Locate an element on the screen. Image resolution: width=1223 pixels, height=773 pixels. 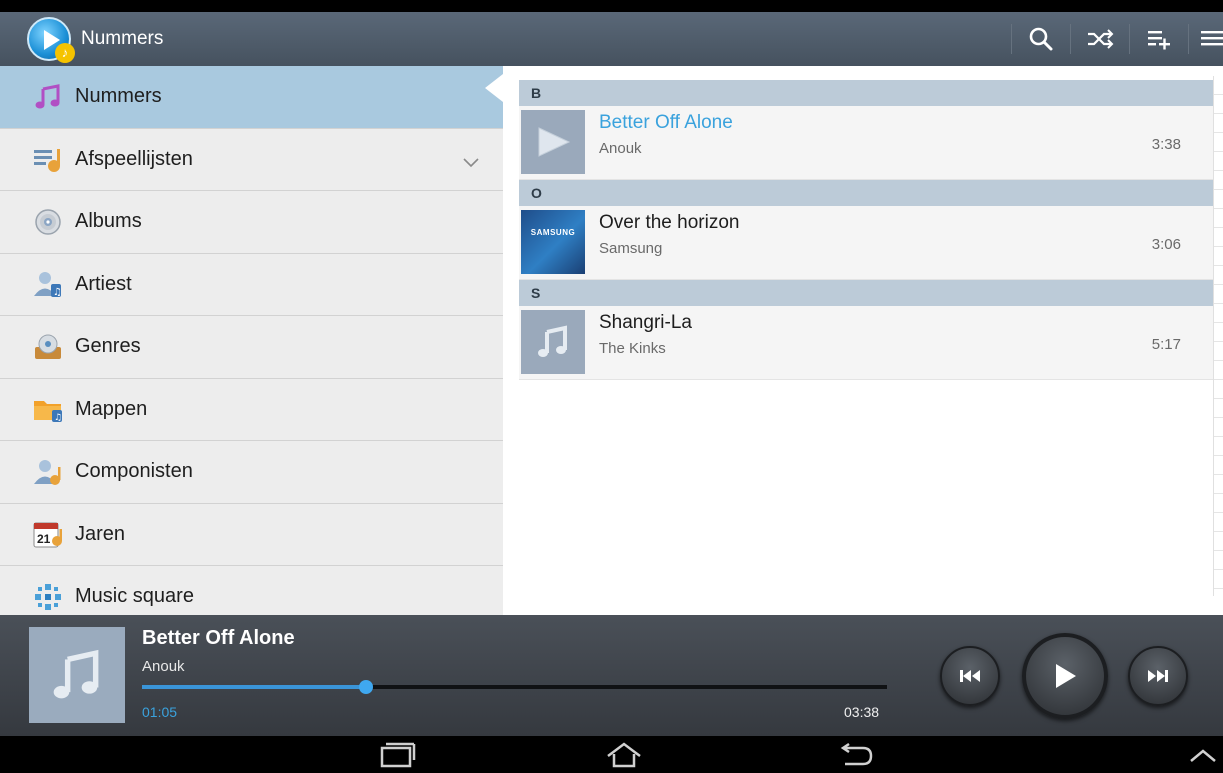
list-item: Better Off Alone Anouk 3:38 is located at coordinates (866, 143).